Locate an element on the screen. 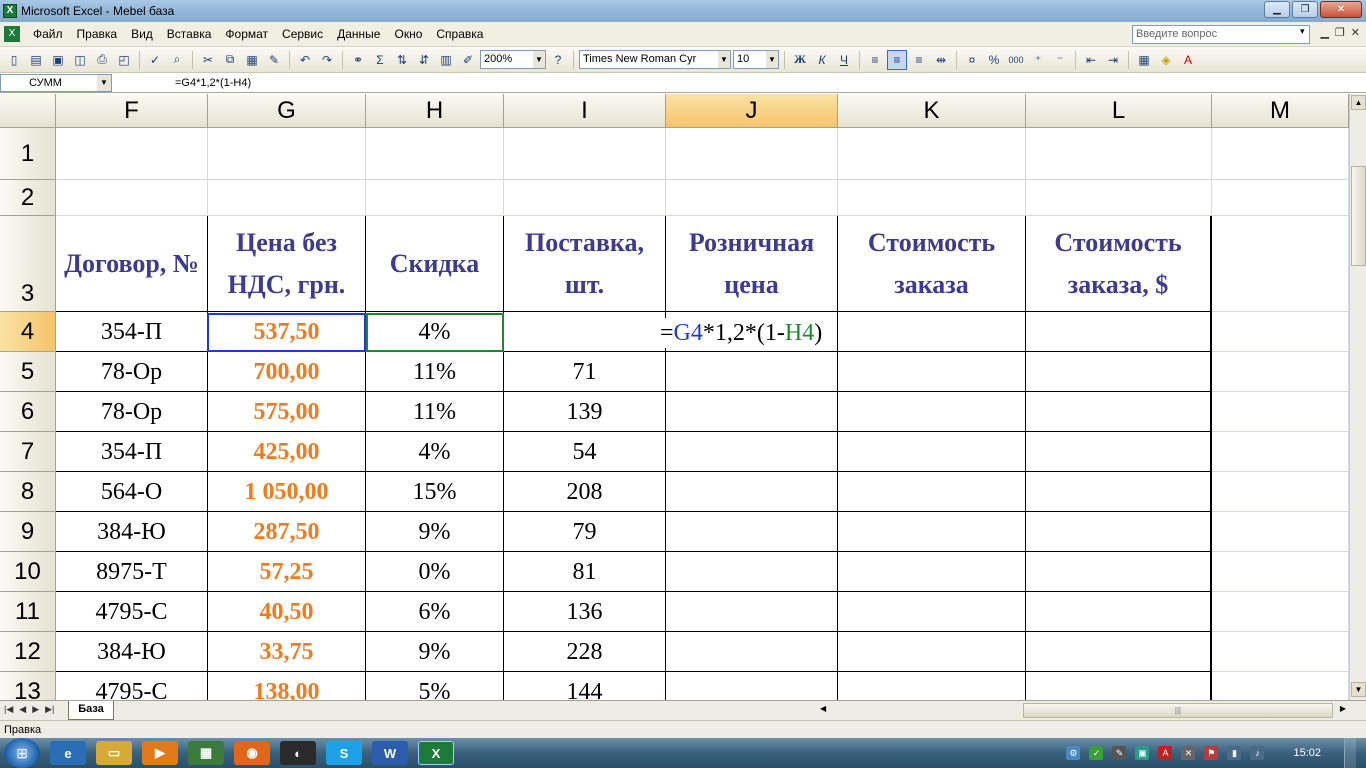 This screenshot has width=1366, height=768. cell-discount: 11% is located at coordinates (435, 372).